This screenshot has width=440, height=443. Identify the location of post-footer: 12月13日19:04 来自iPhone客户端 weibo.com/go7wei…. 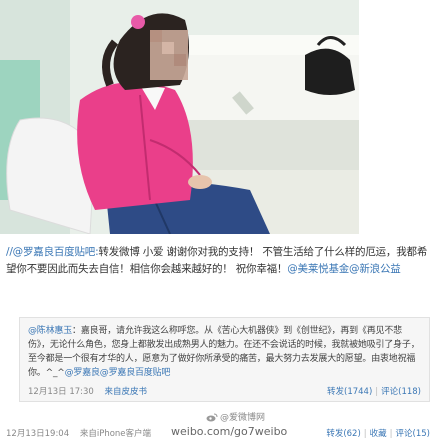
(218, 433).